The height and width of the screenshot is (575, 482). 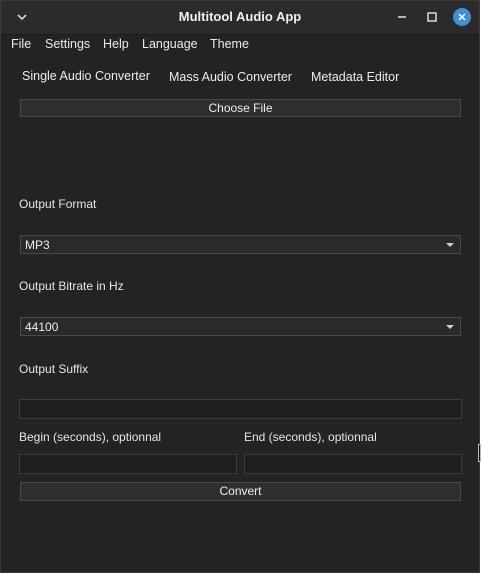 I want to click on menu-settings: Settings, so click(x=67, y=44).